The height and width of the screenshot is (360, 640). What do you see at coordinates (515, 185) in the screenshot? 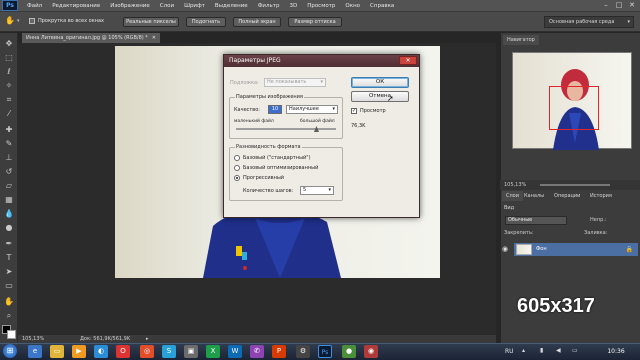
I see `navigator-zoom-value: 105,13%` at bounding box center [515, 185].